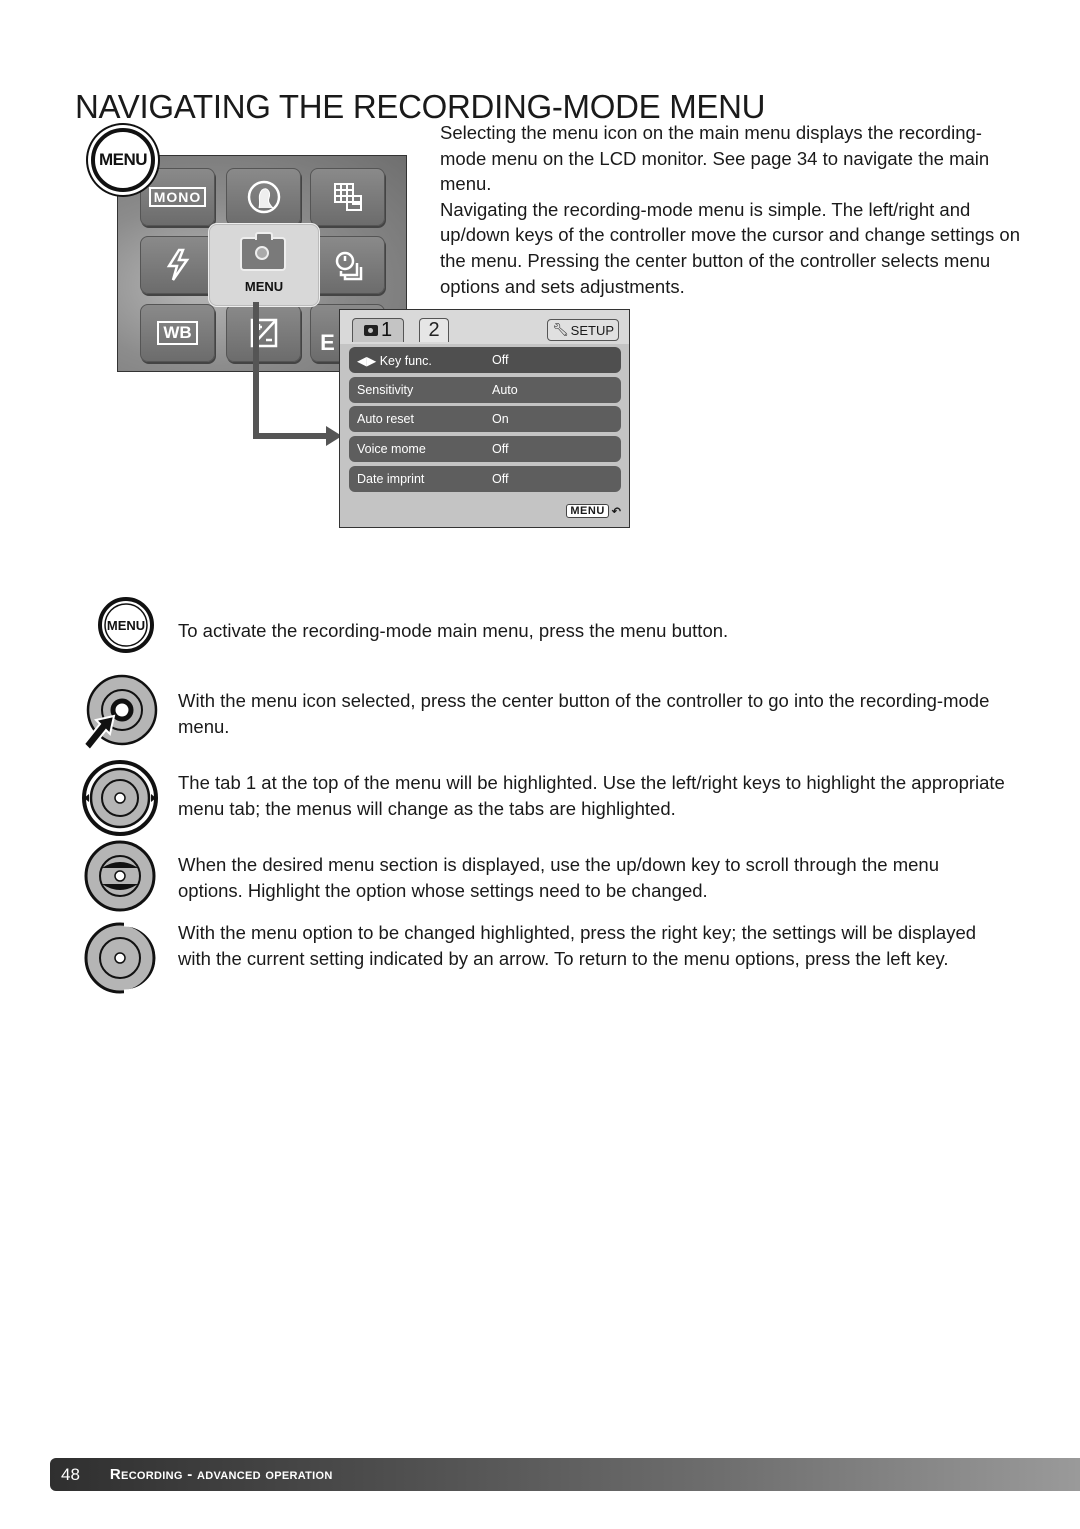 The image size is (1080, 1529). I want to click on grid-tile, so click(347, 197).